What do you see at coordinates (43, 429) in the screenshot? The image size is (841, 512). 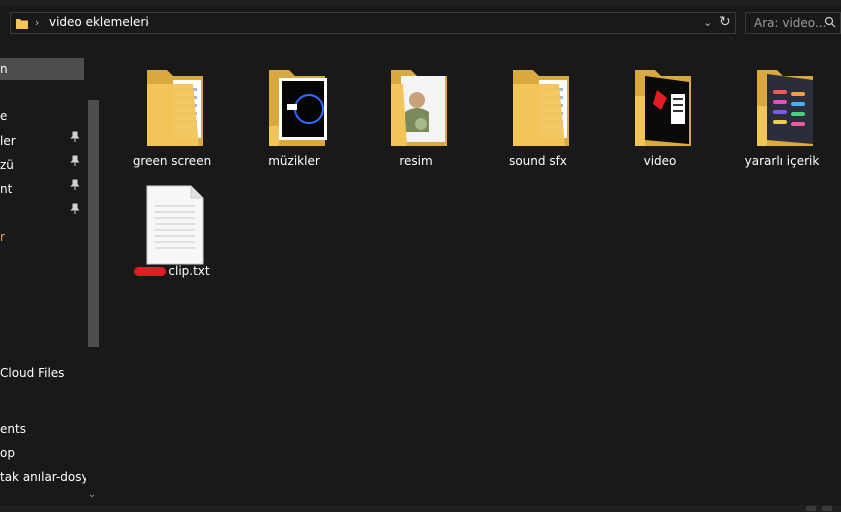 I see `sidebar-item: ents` at bounding box center [43, 429].